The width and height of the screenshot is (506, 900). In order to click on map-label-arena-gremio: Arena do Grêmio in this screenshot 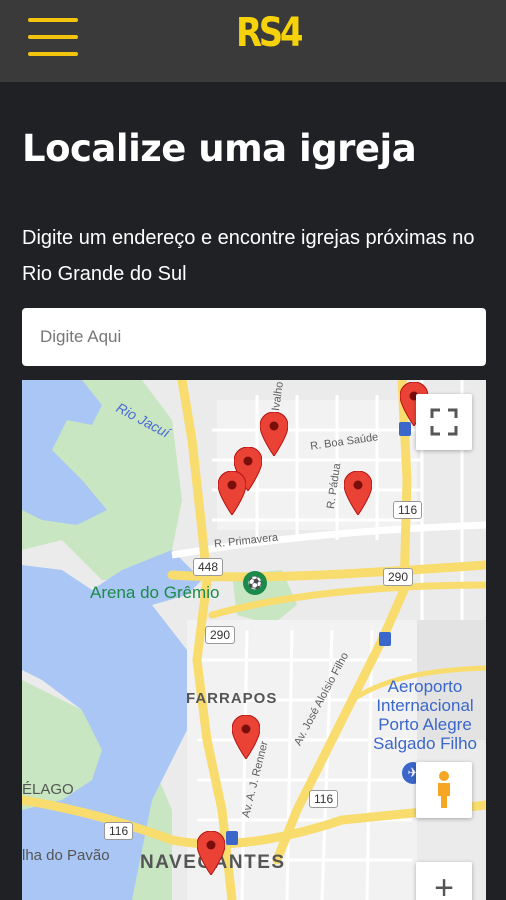, I will do `click(154, 593)`.